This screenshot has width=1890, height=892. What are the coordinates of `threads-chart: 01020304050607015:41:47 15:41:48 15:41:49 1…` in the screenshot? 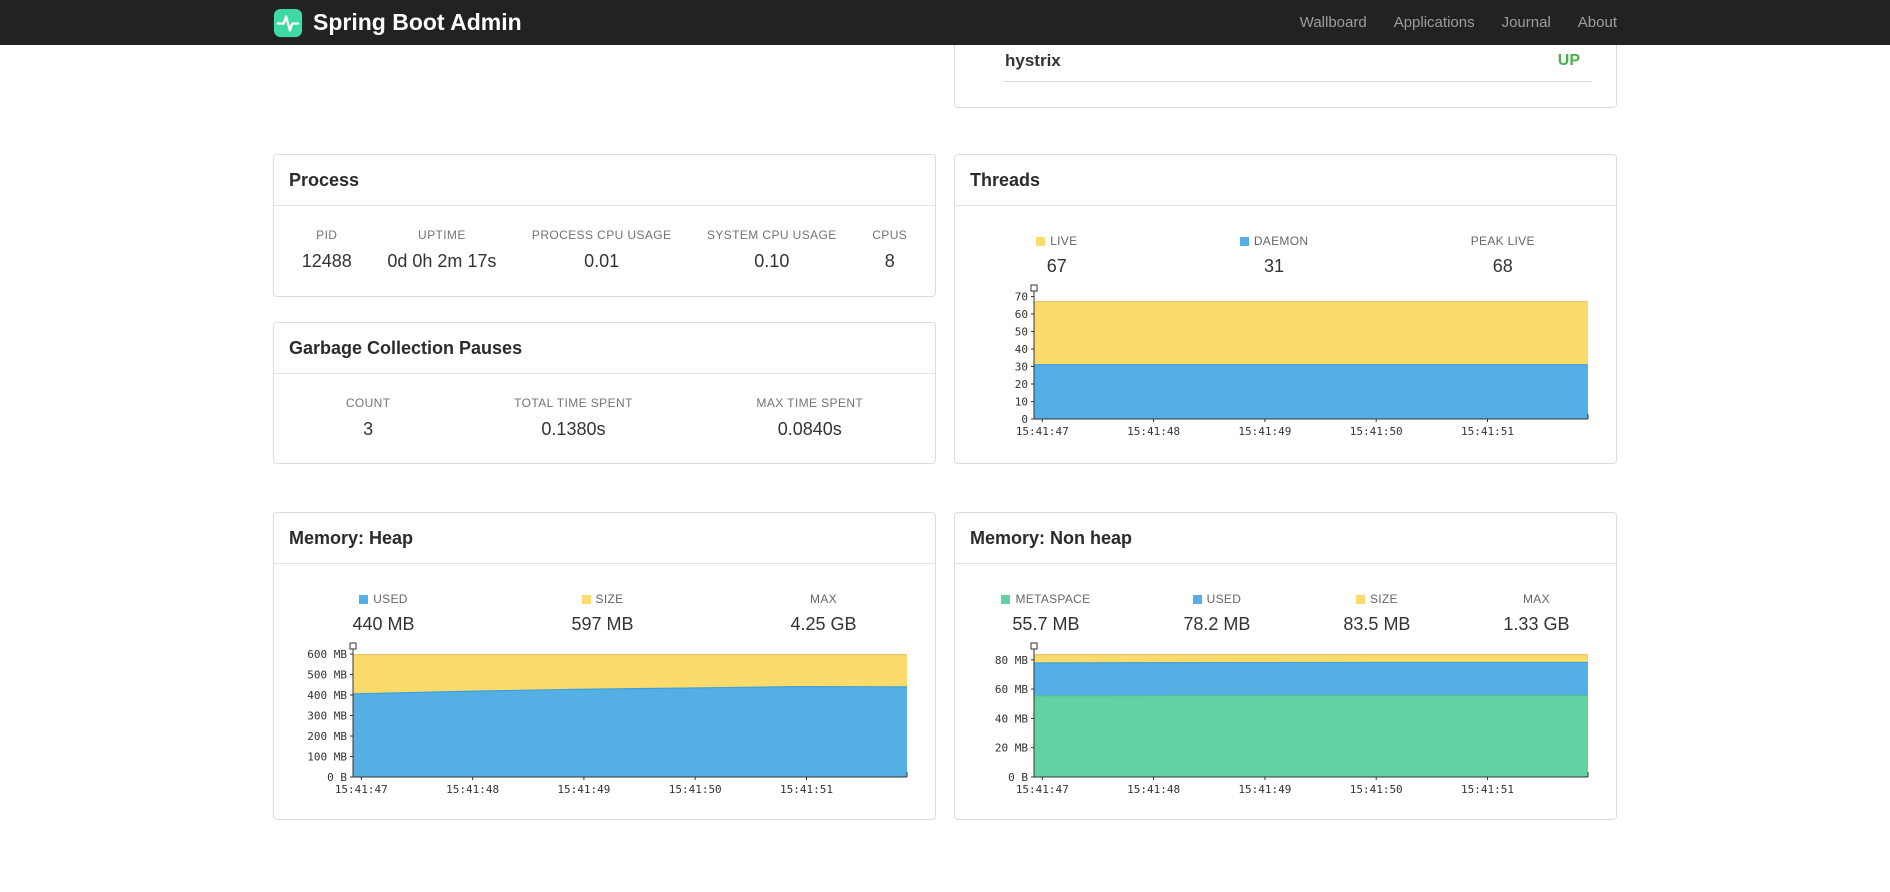 It's located at (1301, 361).